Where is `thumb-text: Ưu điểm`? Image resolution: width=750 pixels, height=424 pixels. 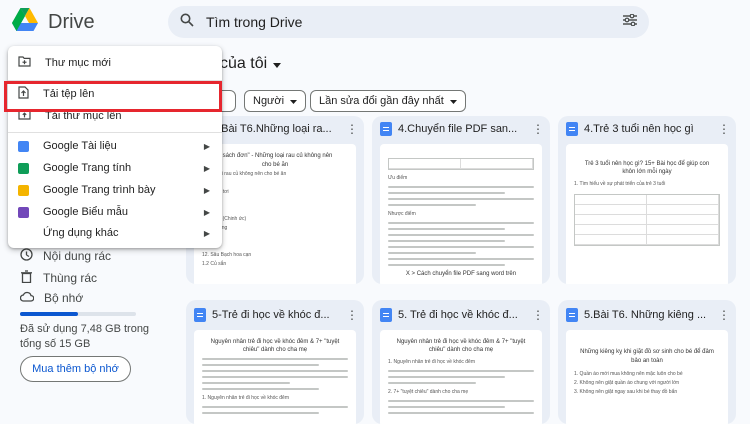 thumb-text: Ưu điểm is located at coordinates (398, 178).